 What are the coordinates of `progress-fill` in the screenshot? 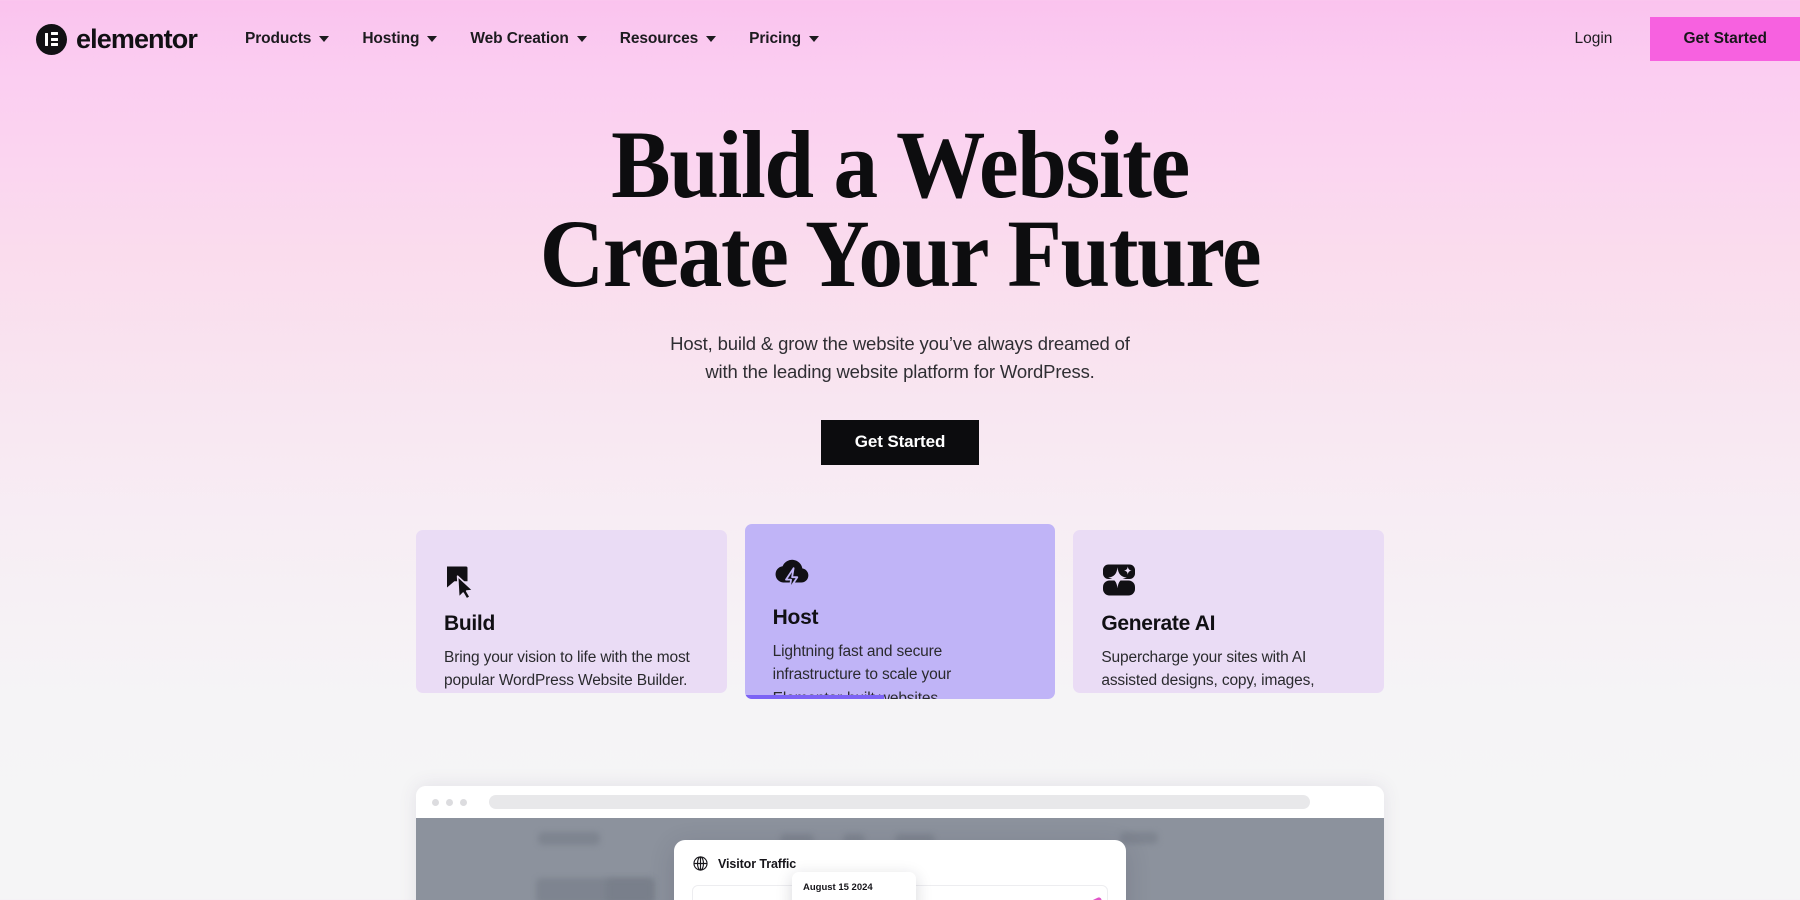 It's located at (814, 697).